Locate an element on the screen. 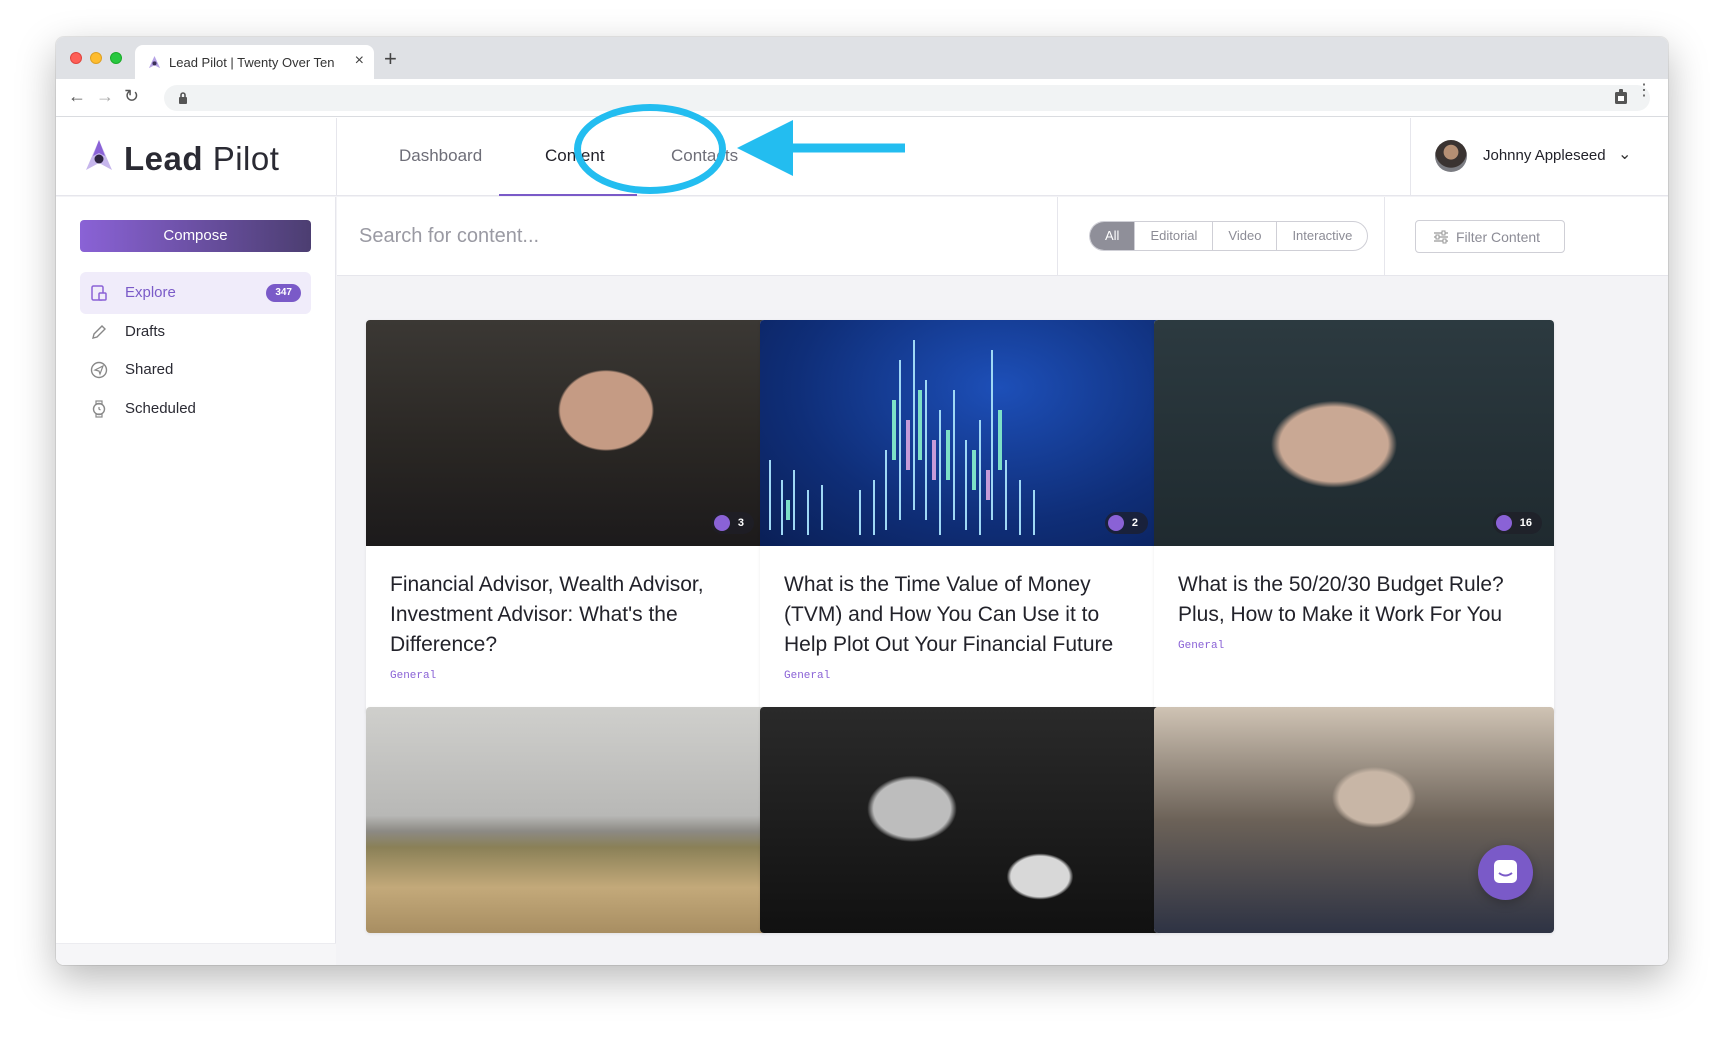 The width and height of the screenshot is (1724, 1039). user-divider is located at coordinates (1410, 157).